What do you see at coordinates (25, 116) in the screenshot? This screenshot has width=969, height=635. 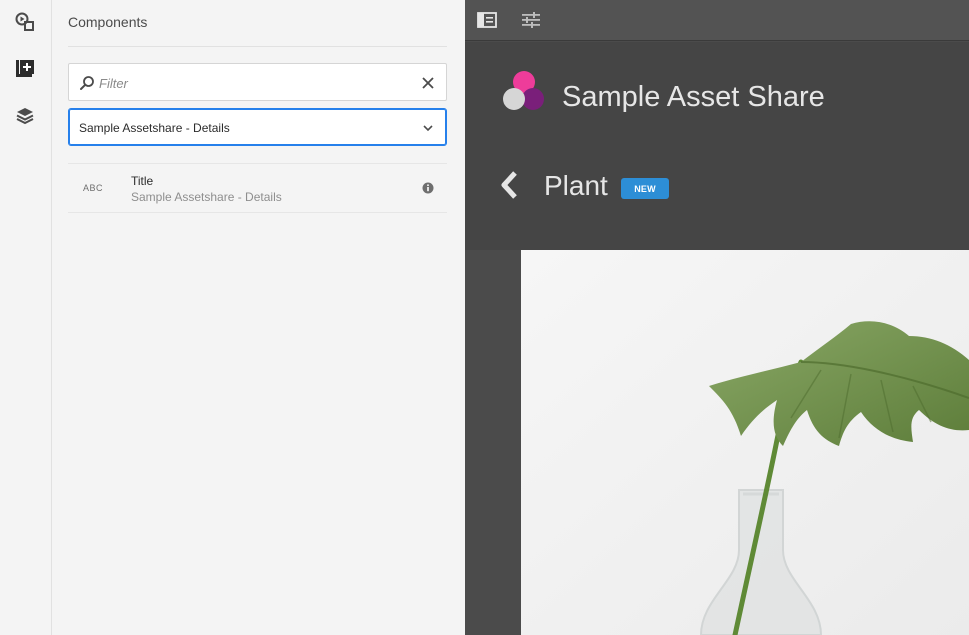 I see `content-tree-icon` at bounding box center [25, 116].